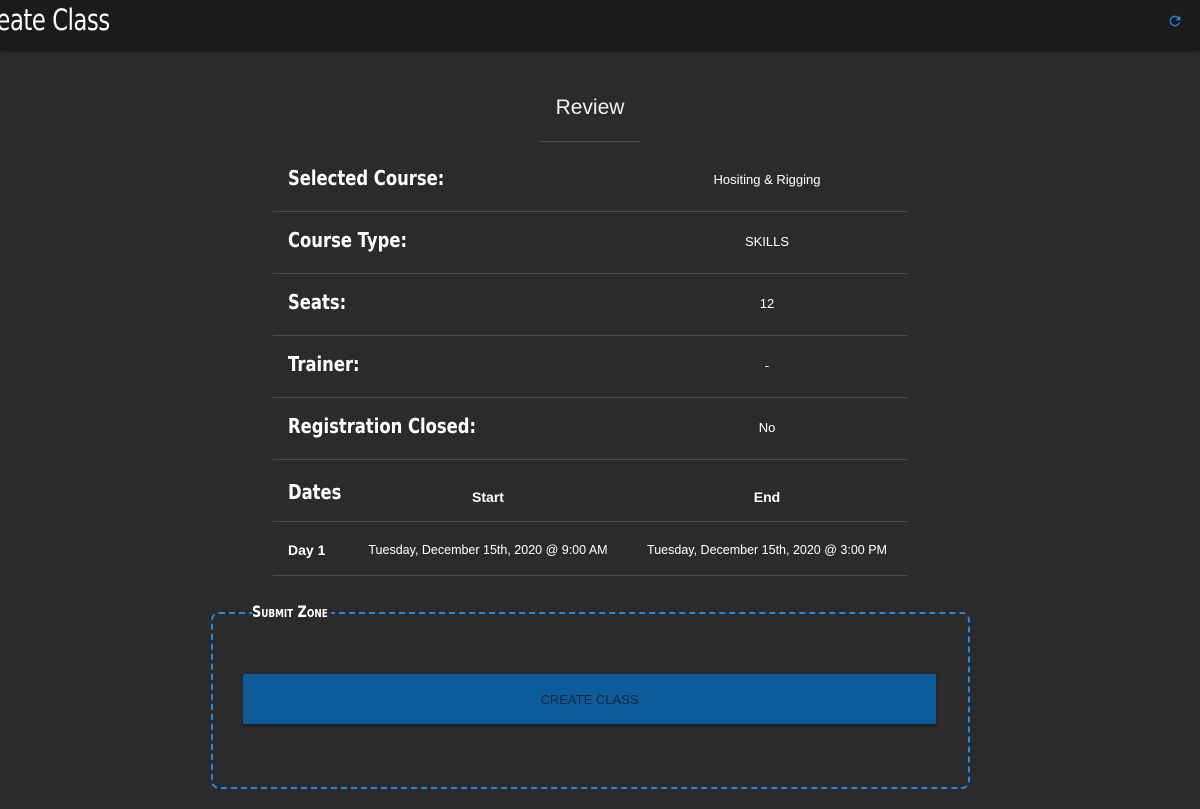 This screenshot has width=1200, height=809. Describe the element at coordinates (767, 303) in the screenshot. I see `seats-value: 12` at that location.